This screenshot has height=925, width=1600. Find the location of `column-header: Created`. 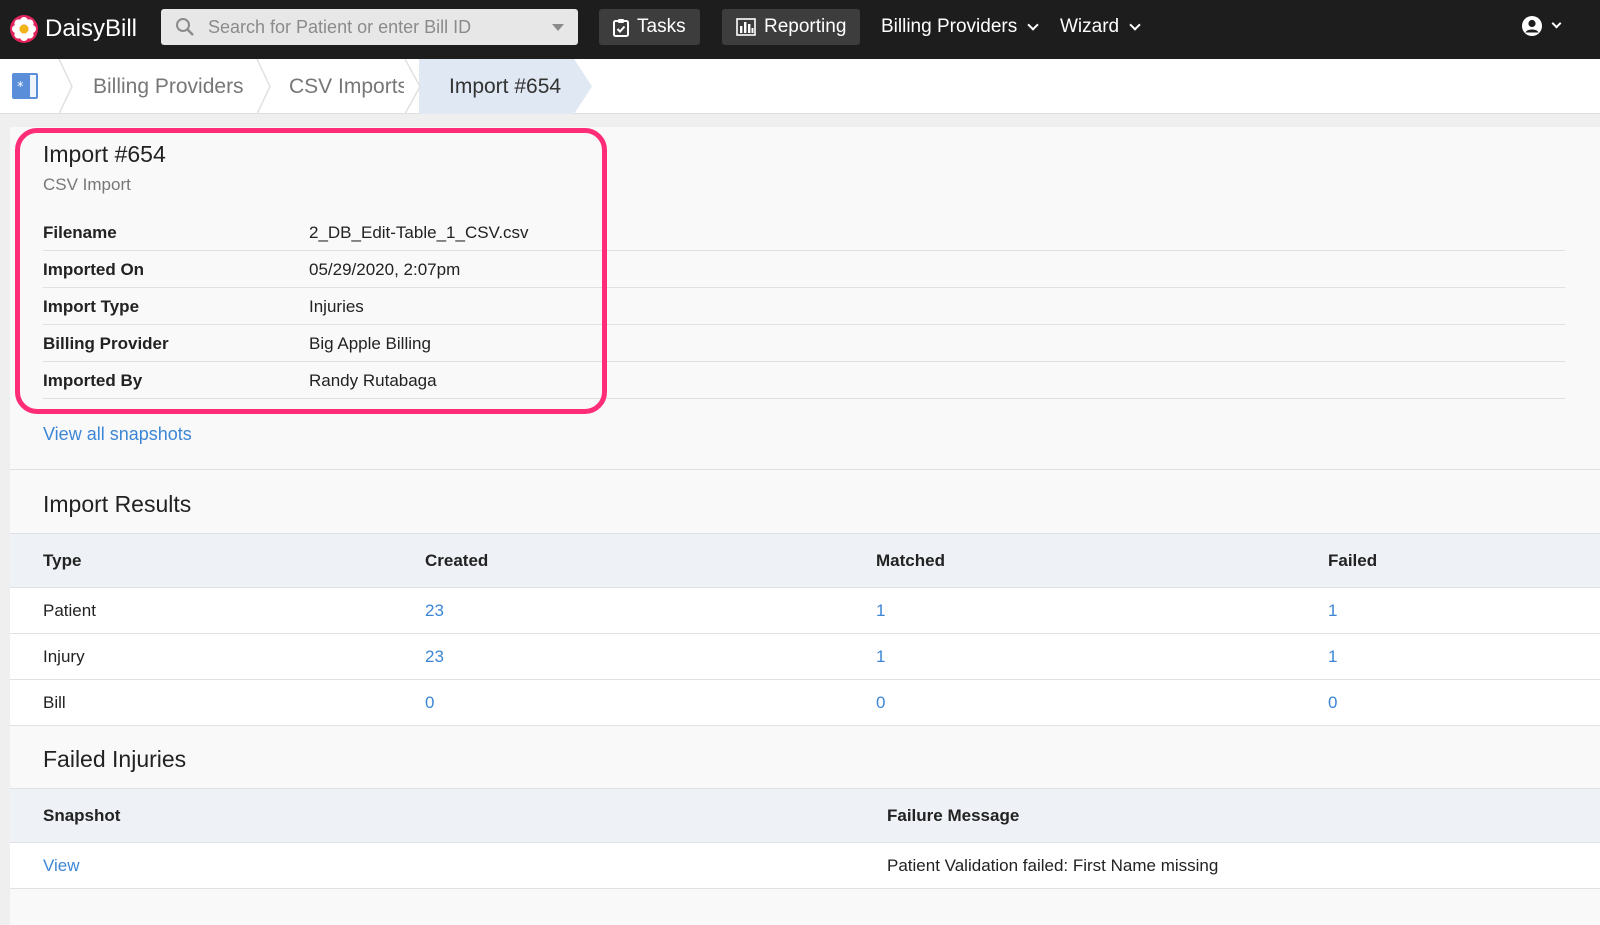

column-header: Created is located at coordinates (457, 560).